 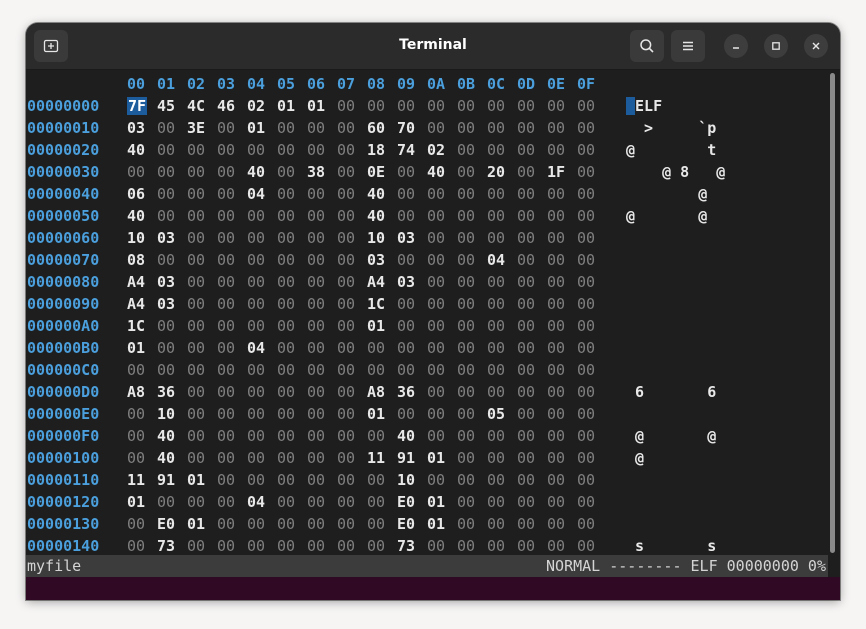 What do you see at coordinates (776, 46) in the screenshot?
I see `maximize-button` at bounding box center [776, 46].